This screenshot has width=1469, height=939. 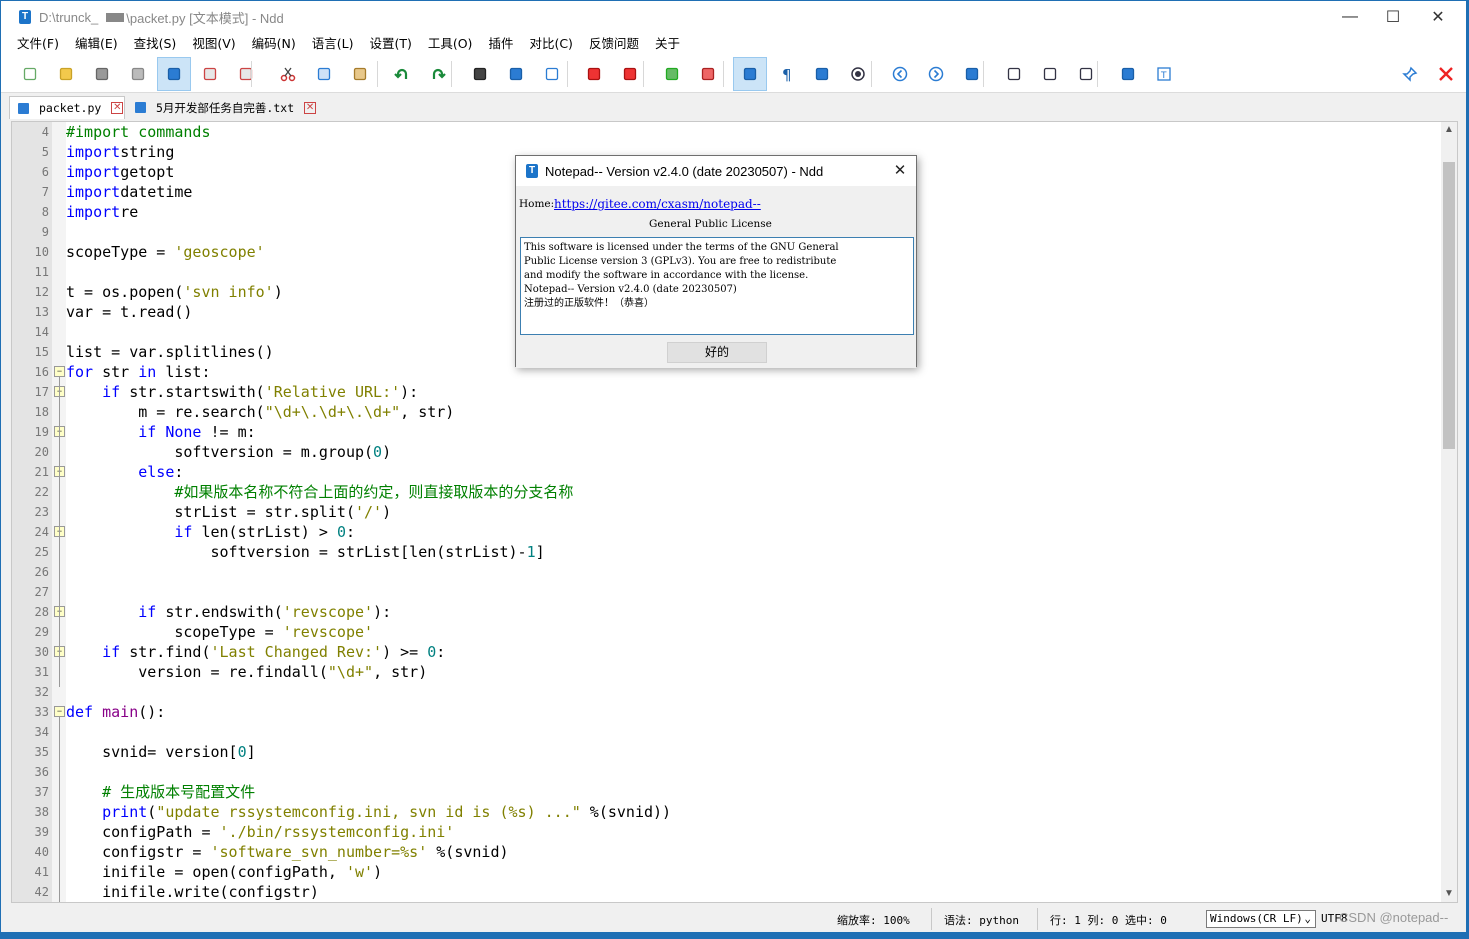 What do you see at coordinates (160, 792) in the screenshot?
I see `code-line: # 生成版本号配置文件` at bounding box center [160, 792].